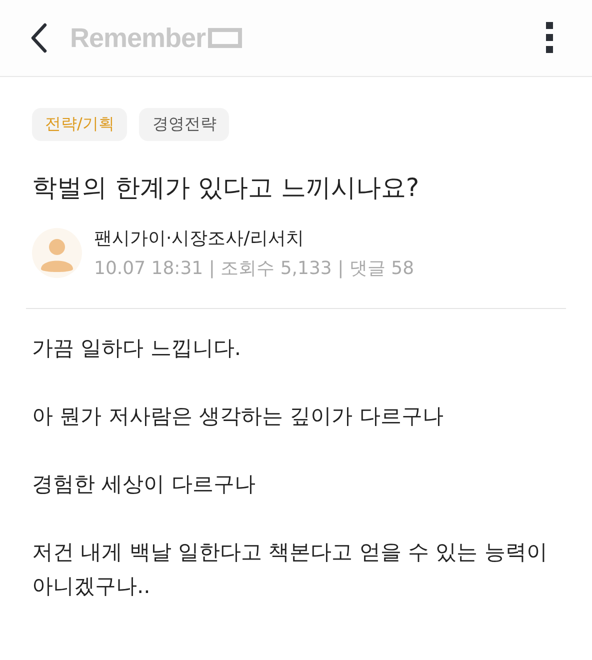  What do you see at coordinates (238, 416) in the screenshot?
I see `paragraph: 아 뭔가 저사람은 생각하는 깊이가 다르구나` at bounding box center [238, 416].